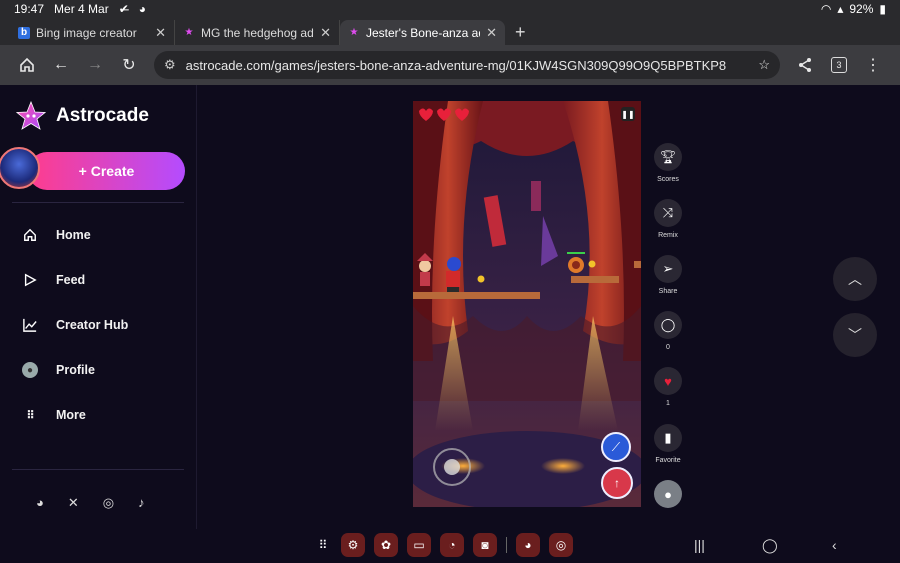 This screenshot has height=563, width=900. What do you see at coordinates (668, 444) in the screenshot?
I see `favorite-button: ▮ Favorite` at bounding box center [668, 444].